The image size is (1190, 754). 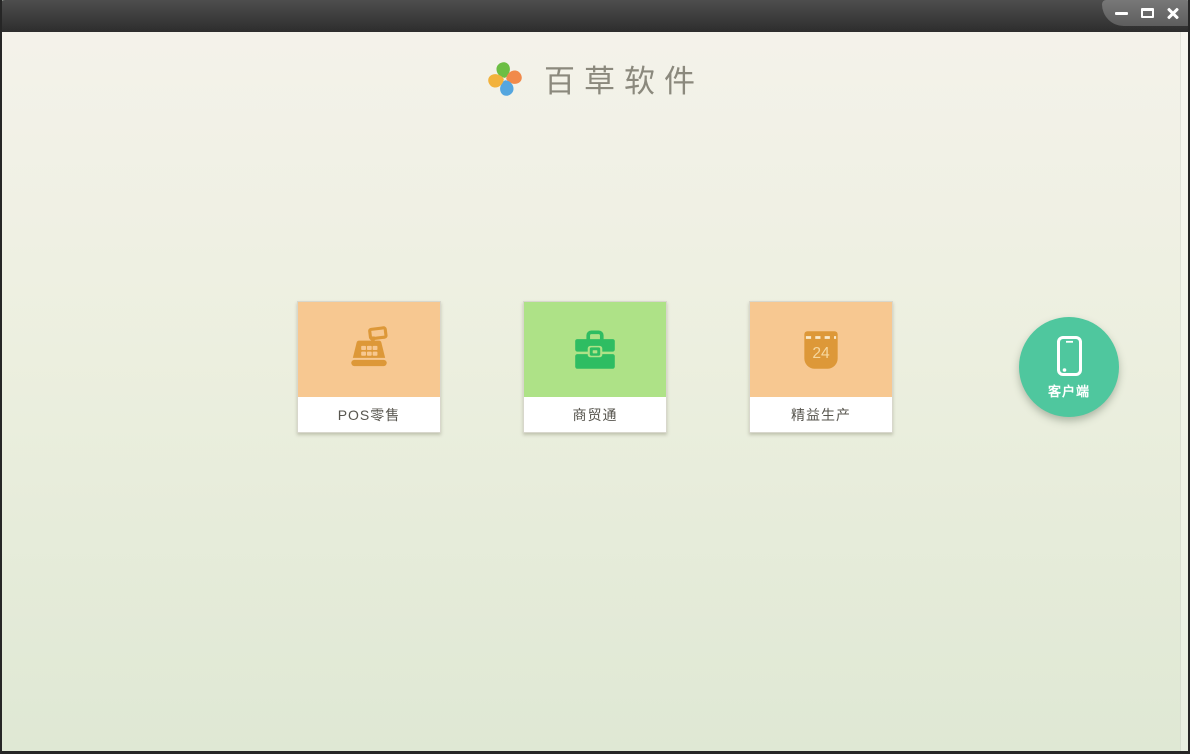 I want to click on minimize-button, so click(x=1121, y=13).